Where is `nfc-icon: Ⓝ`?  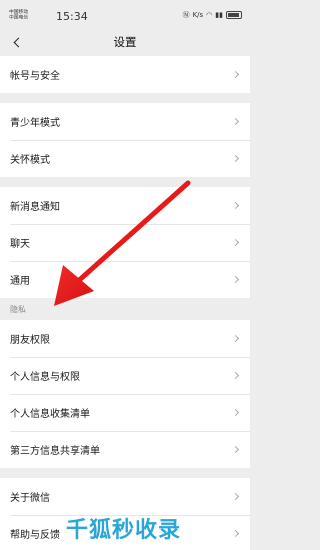
nfc-icon: Ⓝ is located at coordinates (186, 15).